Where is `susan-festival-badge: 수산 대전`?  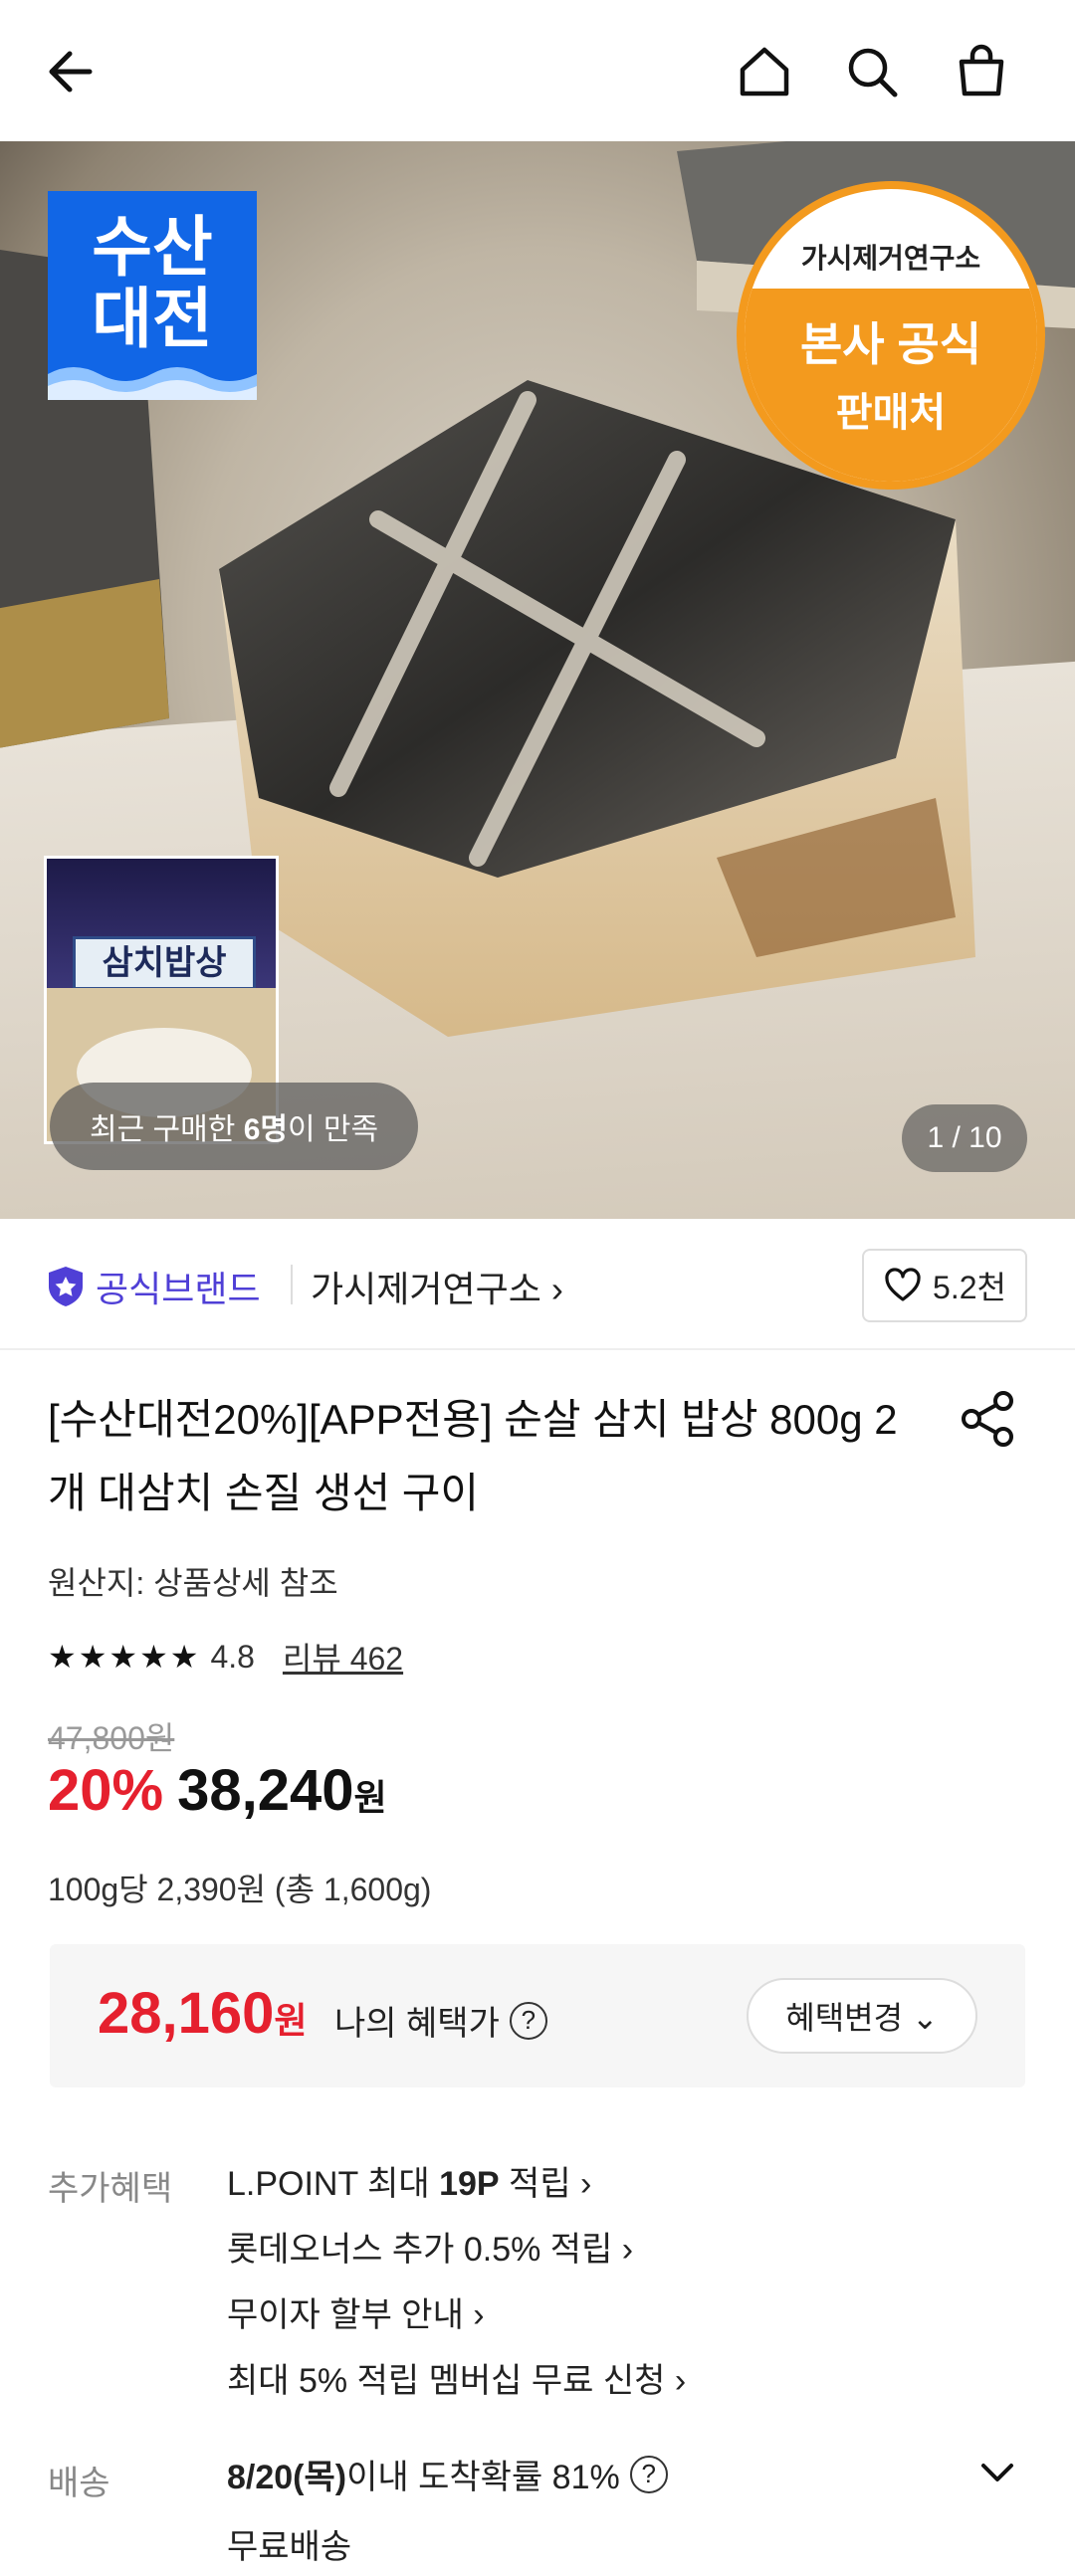
susan-festival-badge: 수산 대전 is located at coordinates (152, 295).